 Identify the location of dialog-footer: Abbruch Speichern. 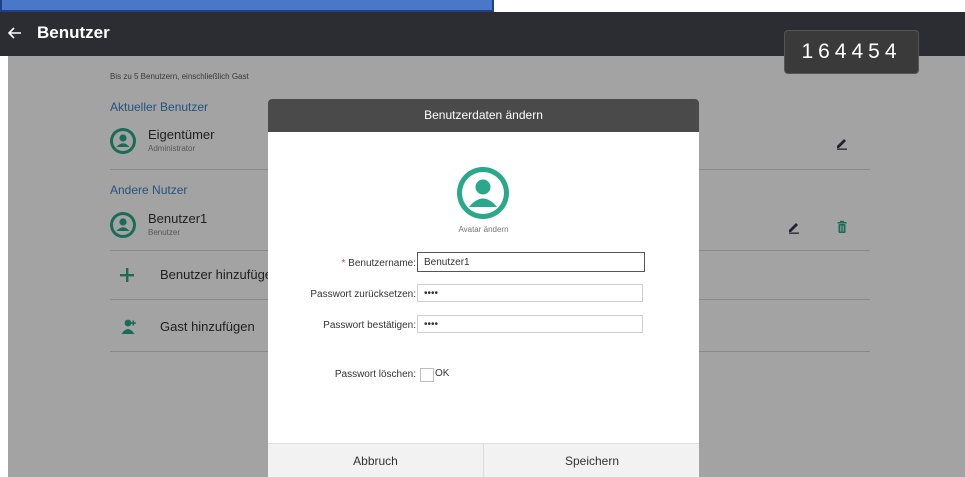
(483, 460).